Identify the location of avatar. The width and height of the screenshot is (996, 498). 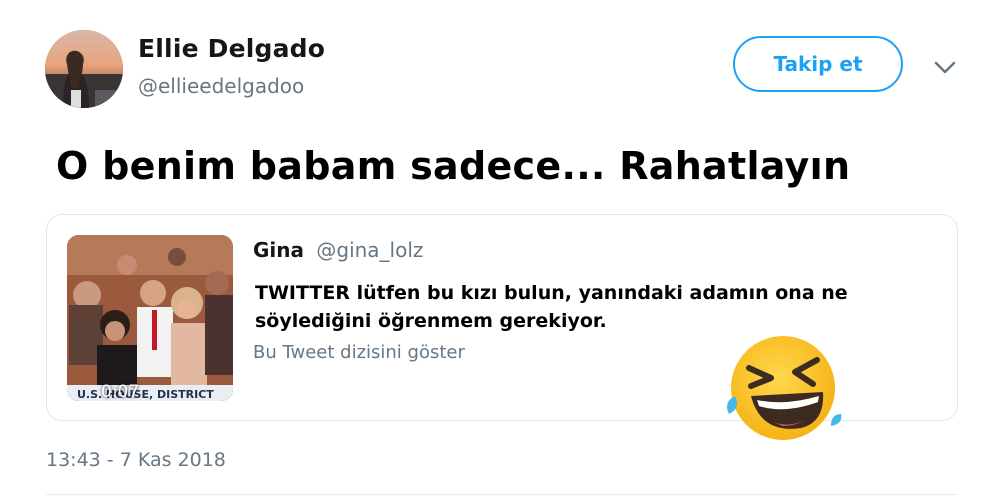
(84, 69).